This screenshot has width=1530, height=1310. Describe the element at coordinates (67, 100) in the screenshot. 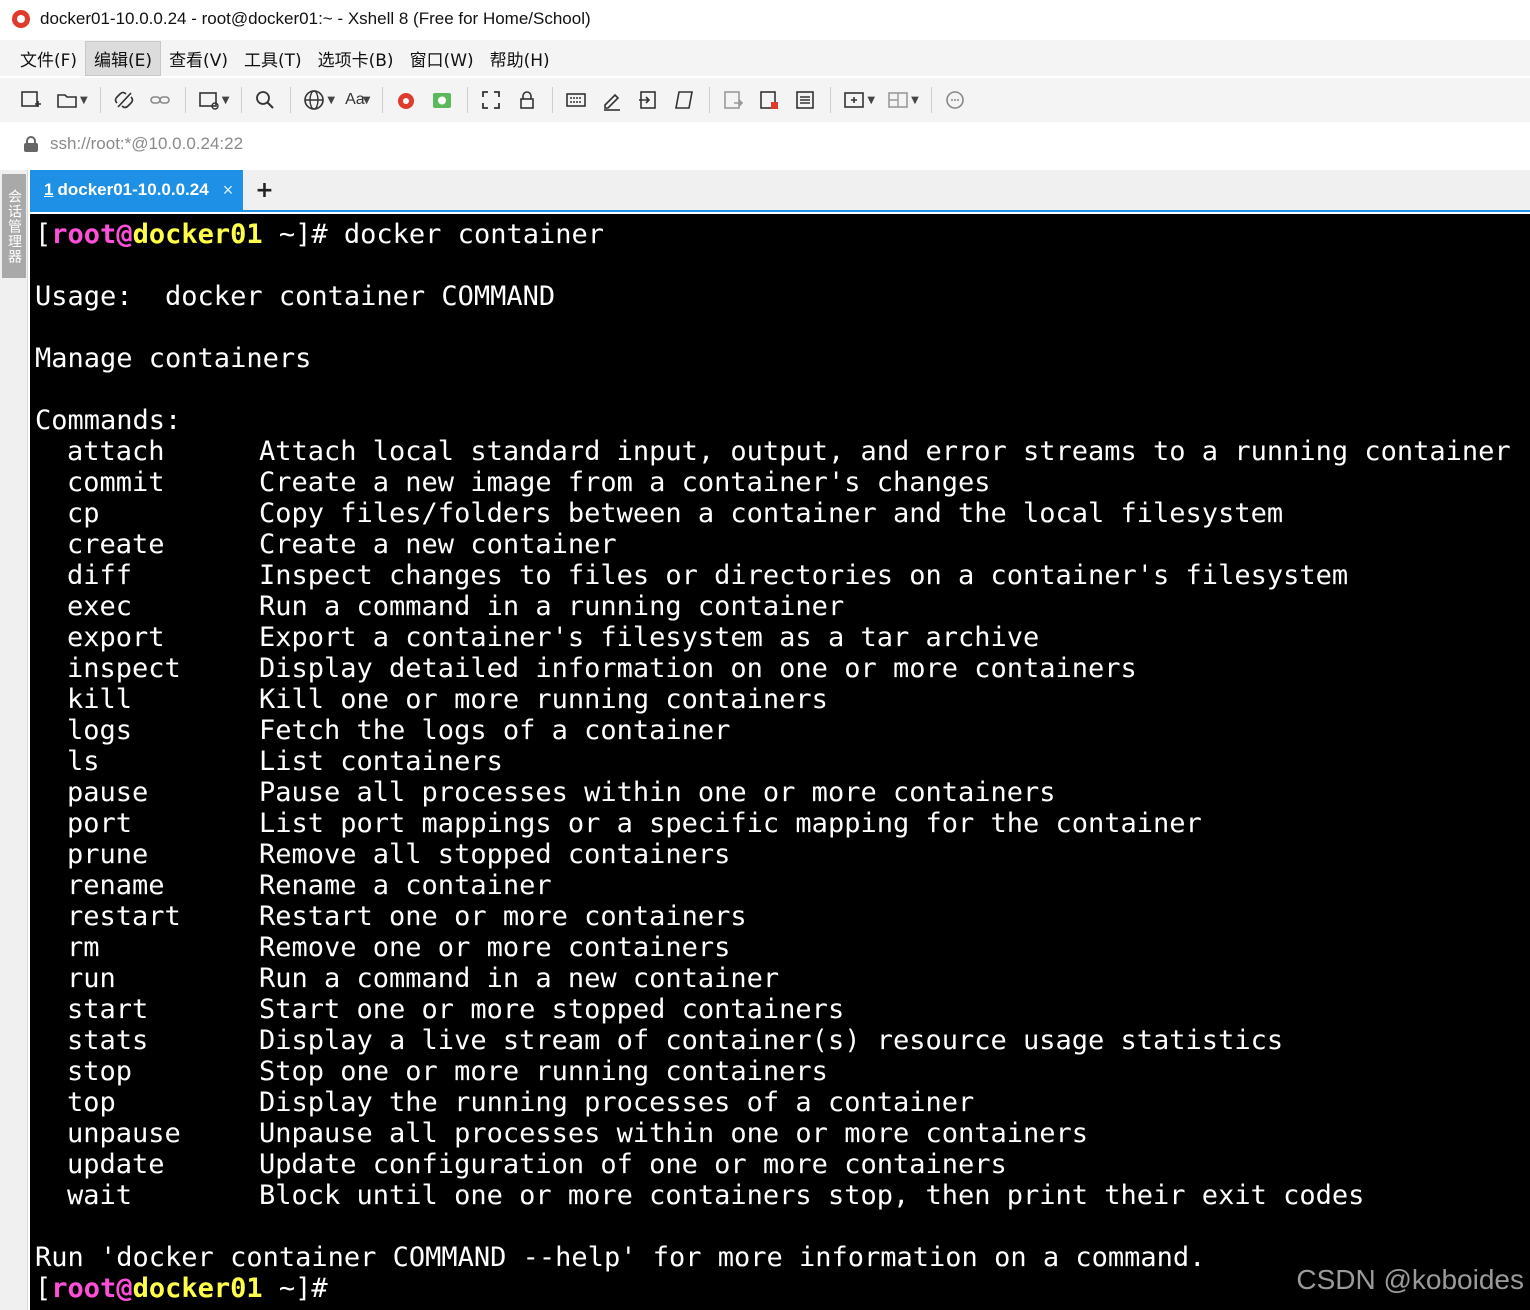

I see `open-folder-icon` at that location.